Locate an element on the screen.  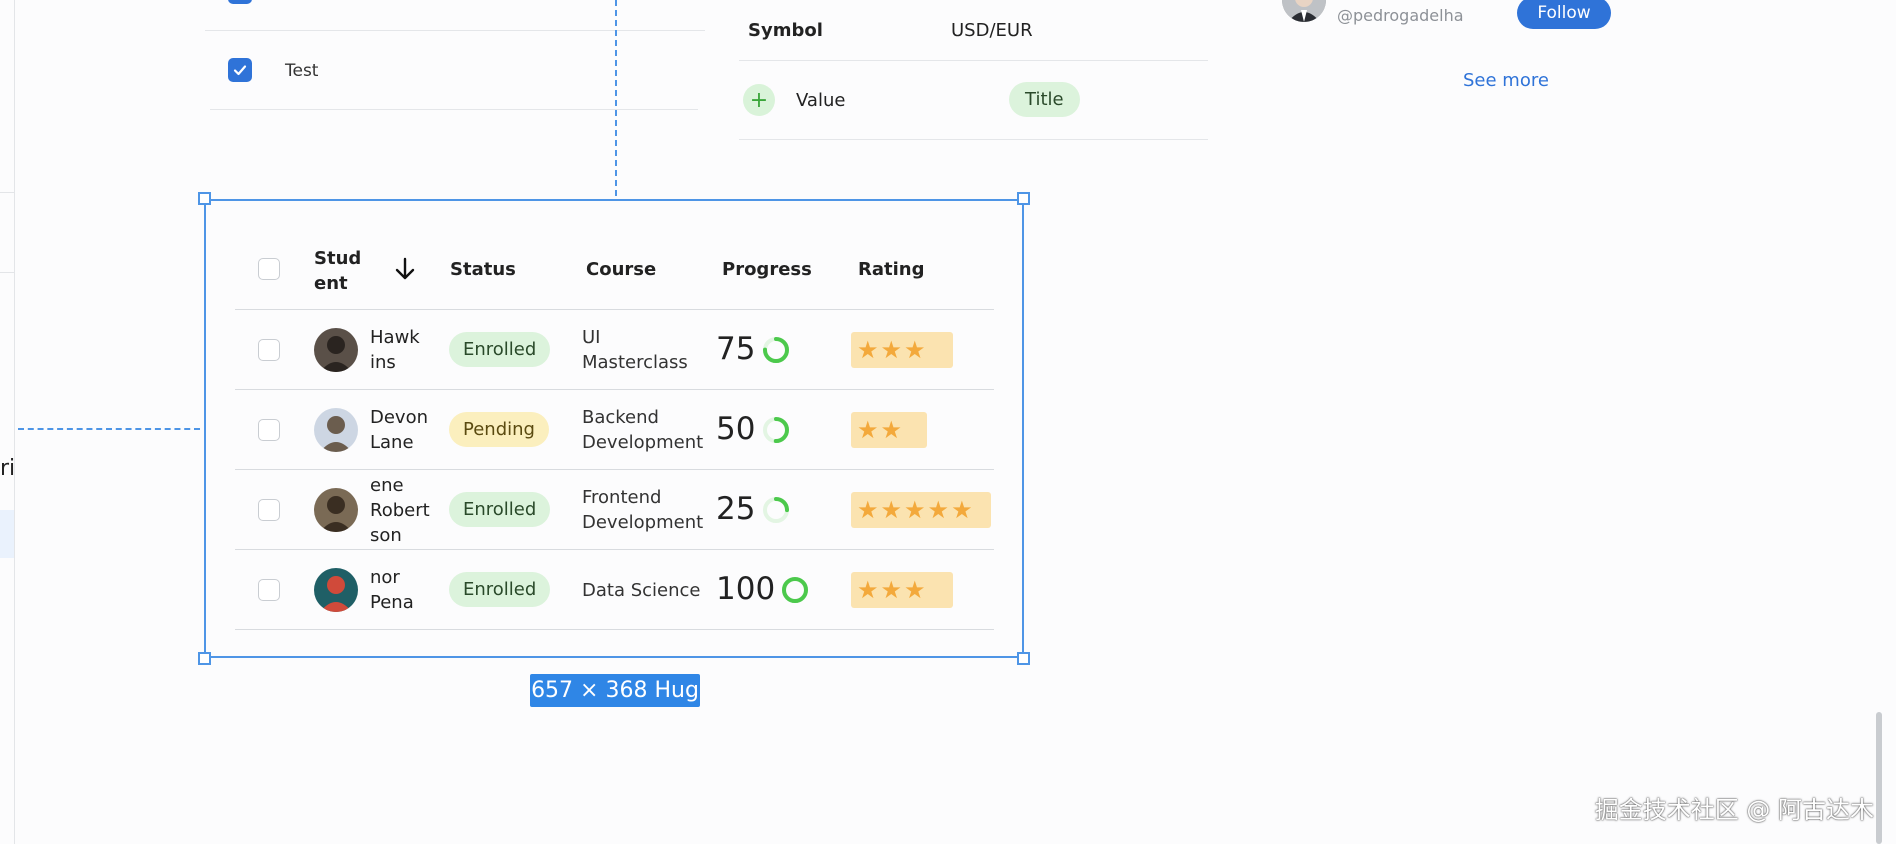
plus-icon: + is located at coordinates (759, 100).